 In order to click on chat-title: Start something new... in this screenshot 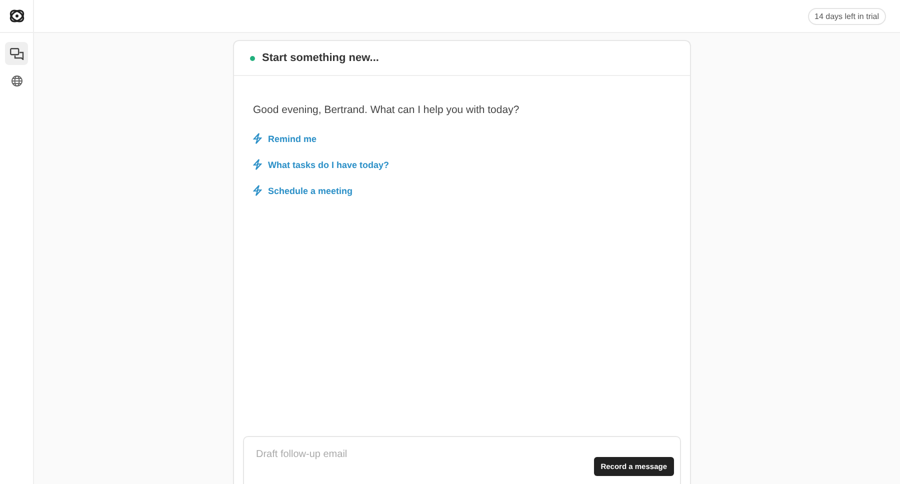, I will do `click(320, 58)`.